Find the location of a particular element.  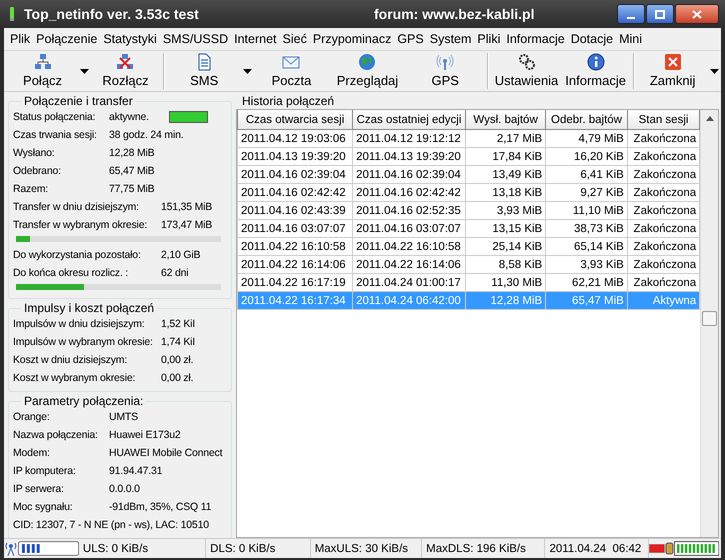

field-label: Transfer w wybranym okresie: is located at coordinates (80, 225).